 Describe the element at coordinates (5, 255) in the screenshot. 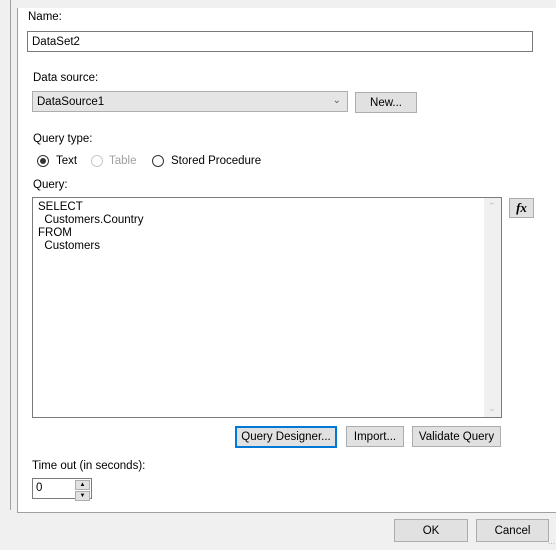

I see `left-navigation-strip` at that location.